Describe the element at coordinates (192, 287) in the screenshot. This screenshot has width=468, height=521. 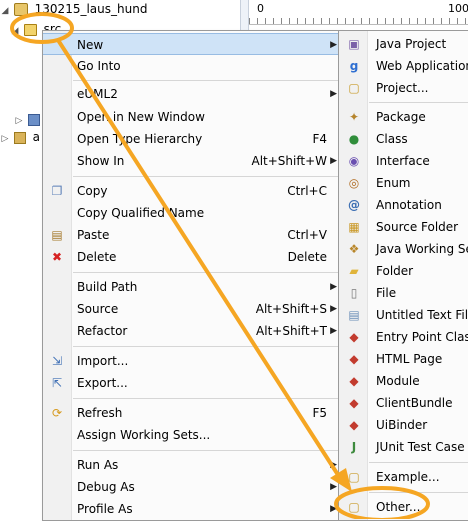
I see `menu-item-build-path: Build Path ▶` at that location.